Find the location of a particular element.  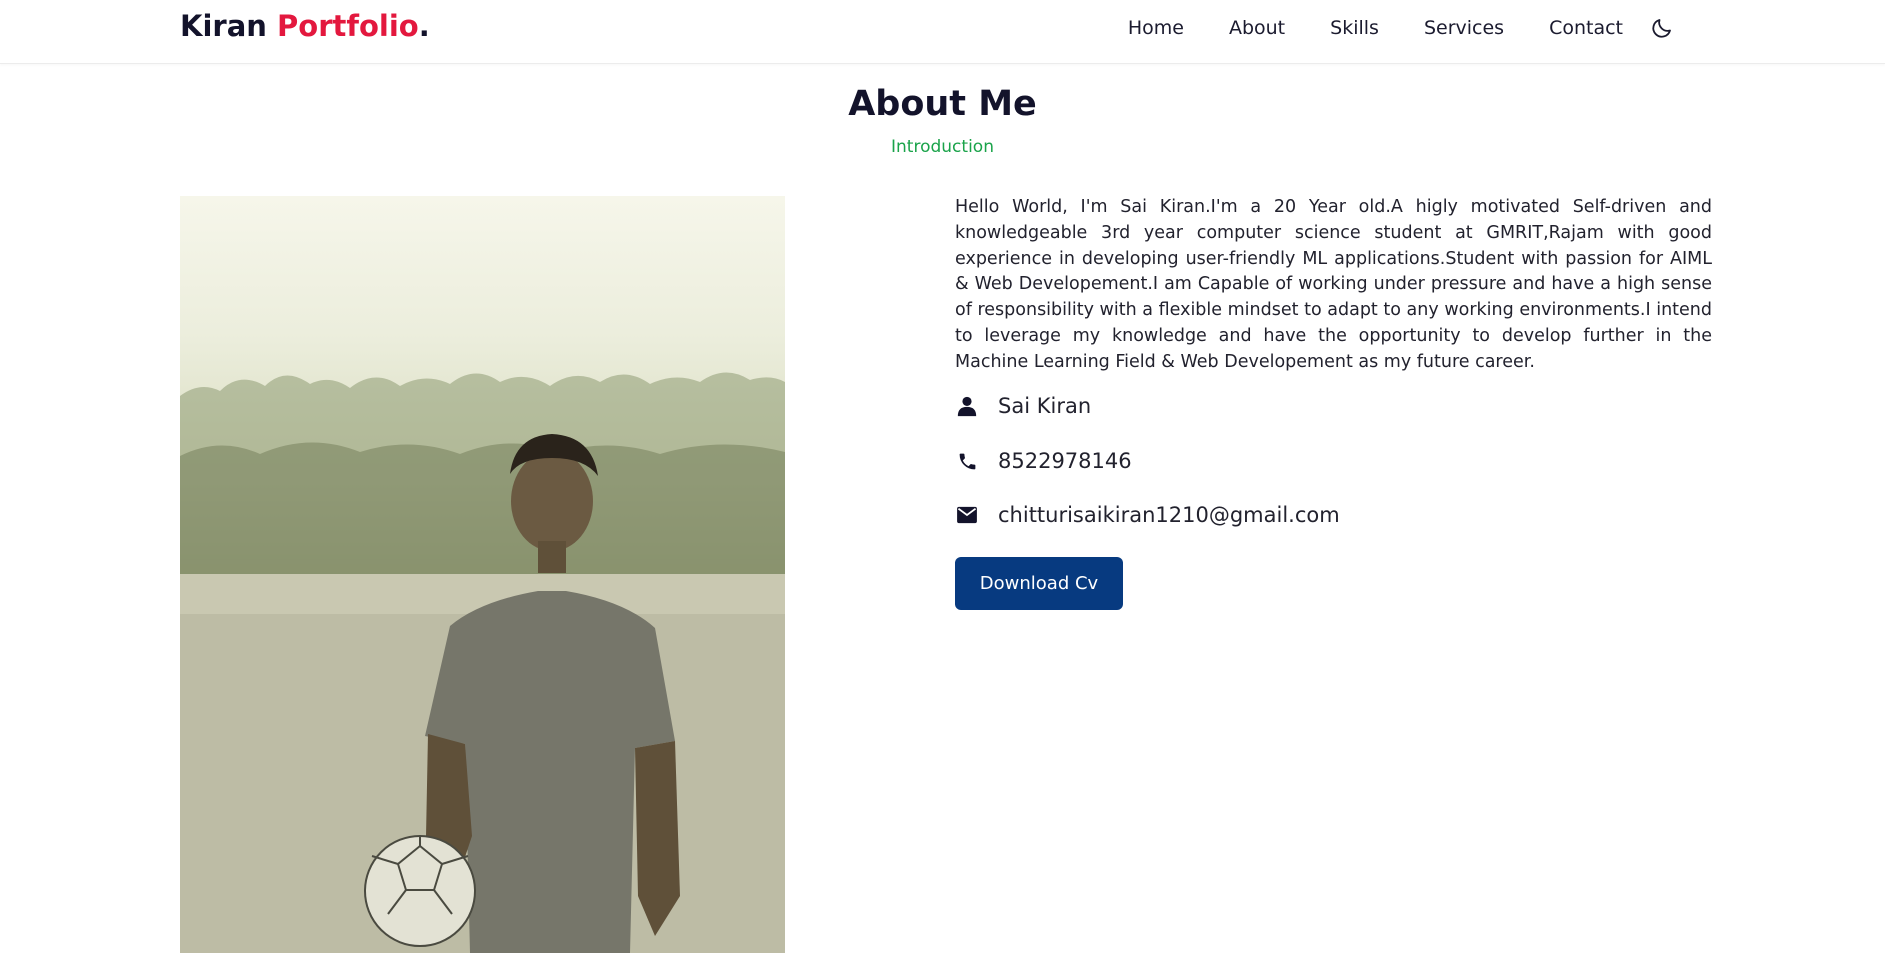

info-phone-row: 8522978146 is located at coordinates (1043, 461).